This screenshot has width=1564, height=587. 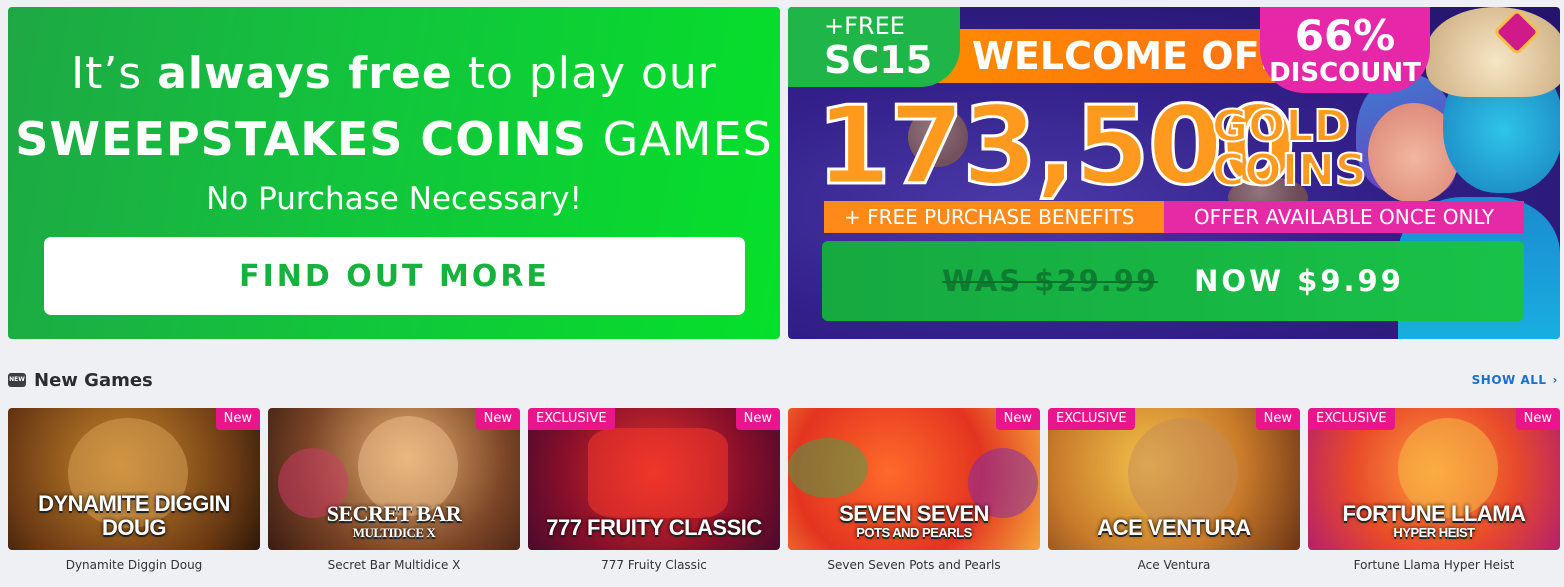 I want to click on game-title-art: 777 FRUITY CLASSIC, so click(x=654, y=527).